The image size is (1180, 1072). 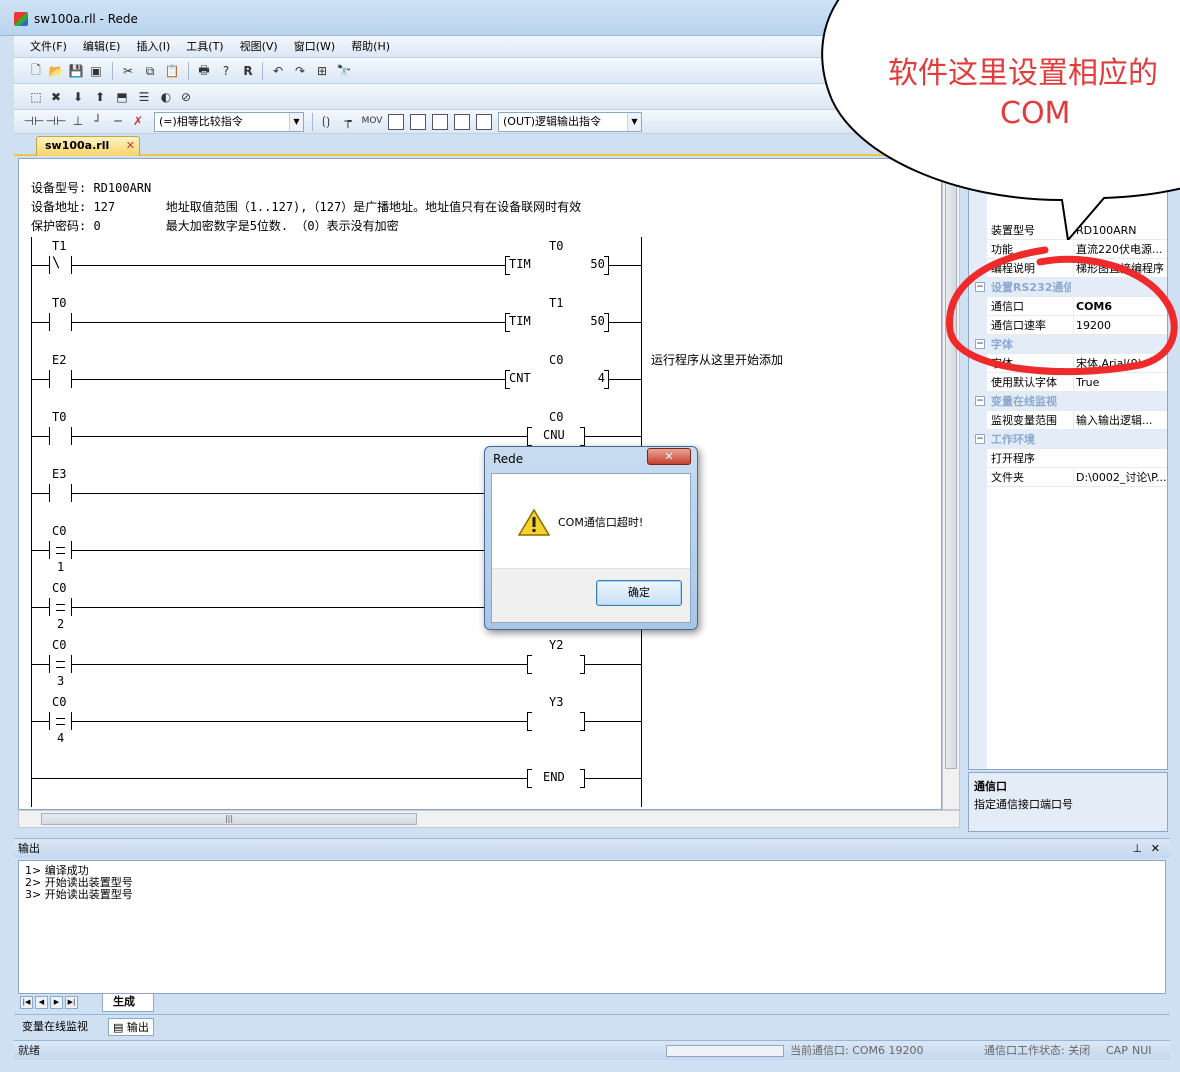 I want to click on next-tab-icon: ▶, so click(x=56, y=1002).